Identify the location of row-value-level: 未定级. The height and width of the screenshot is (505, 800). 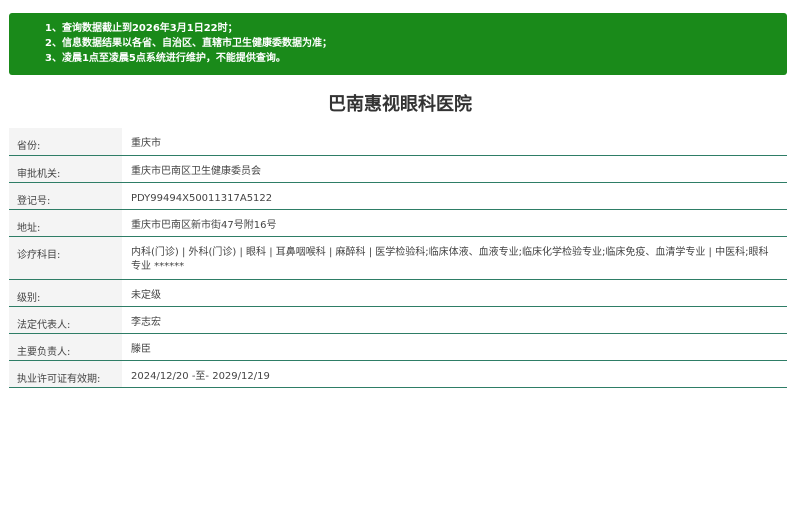
(454, 293).